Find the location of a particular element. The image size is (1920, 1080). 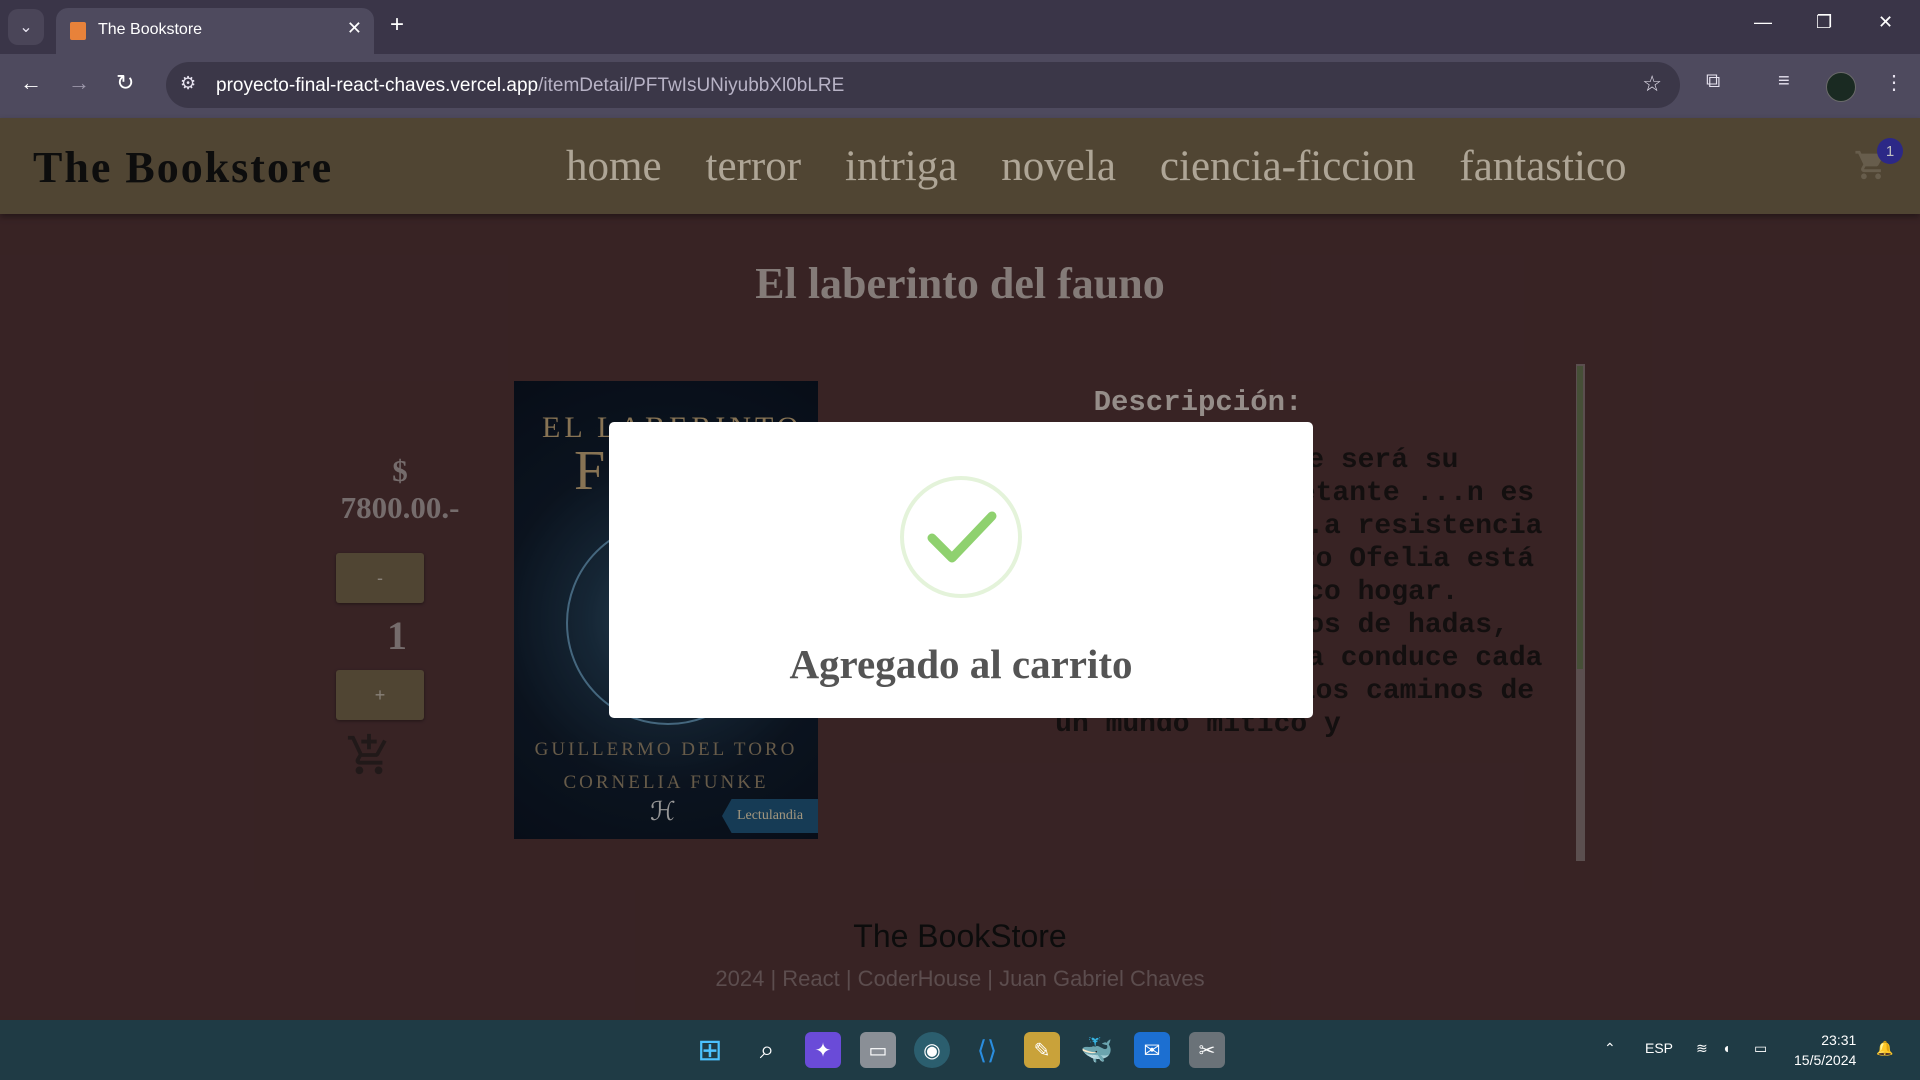

close-tab-icon: ✕ is located at coordinates (354, 28).